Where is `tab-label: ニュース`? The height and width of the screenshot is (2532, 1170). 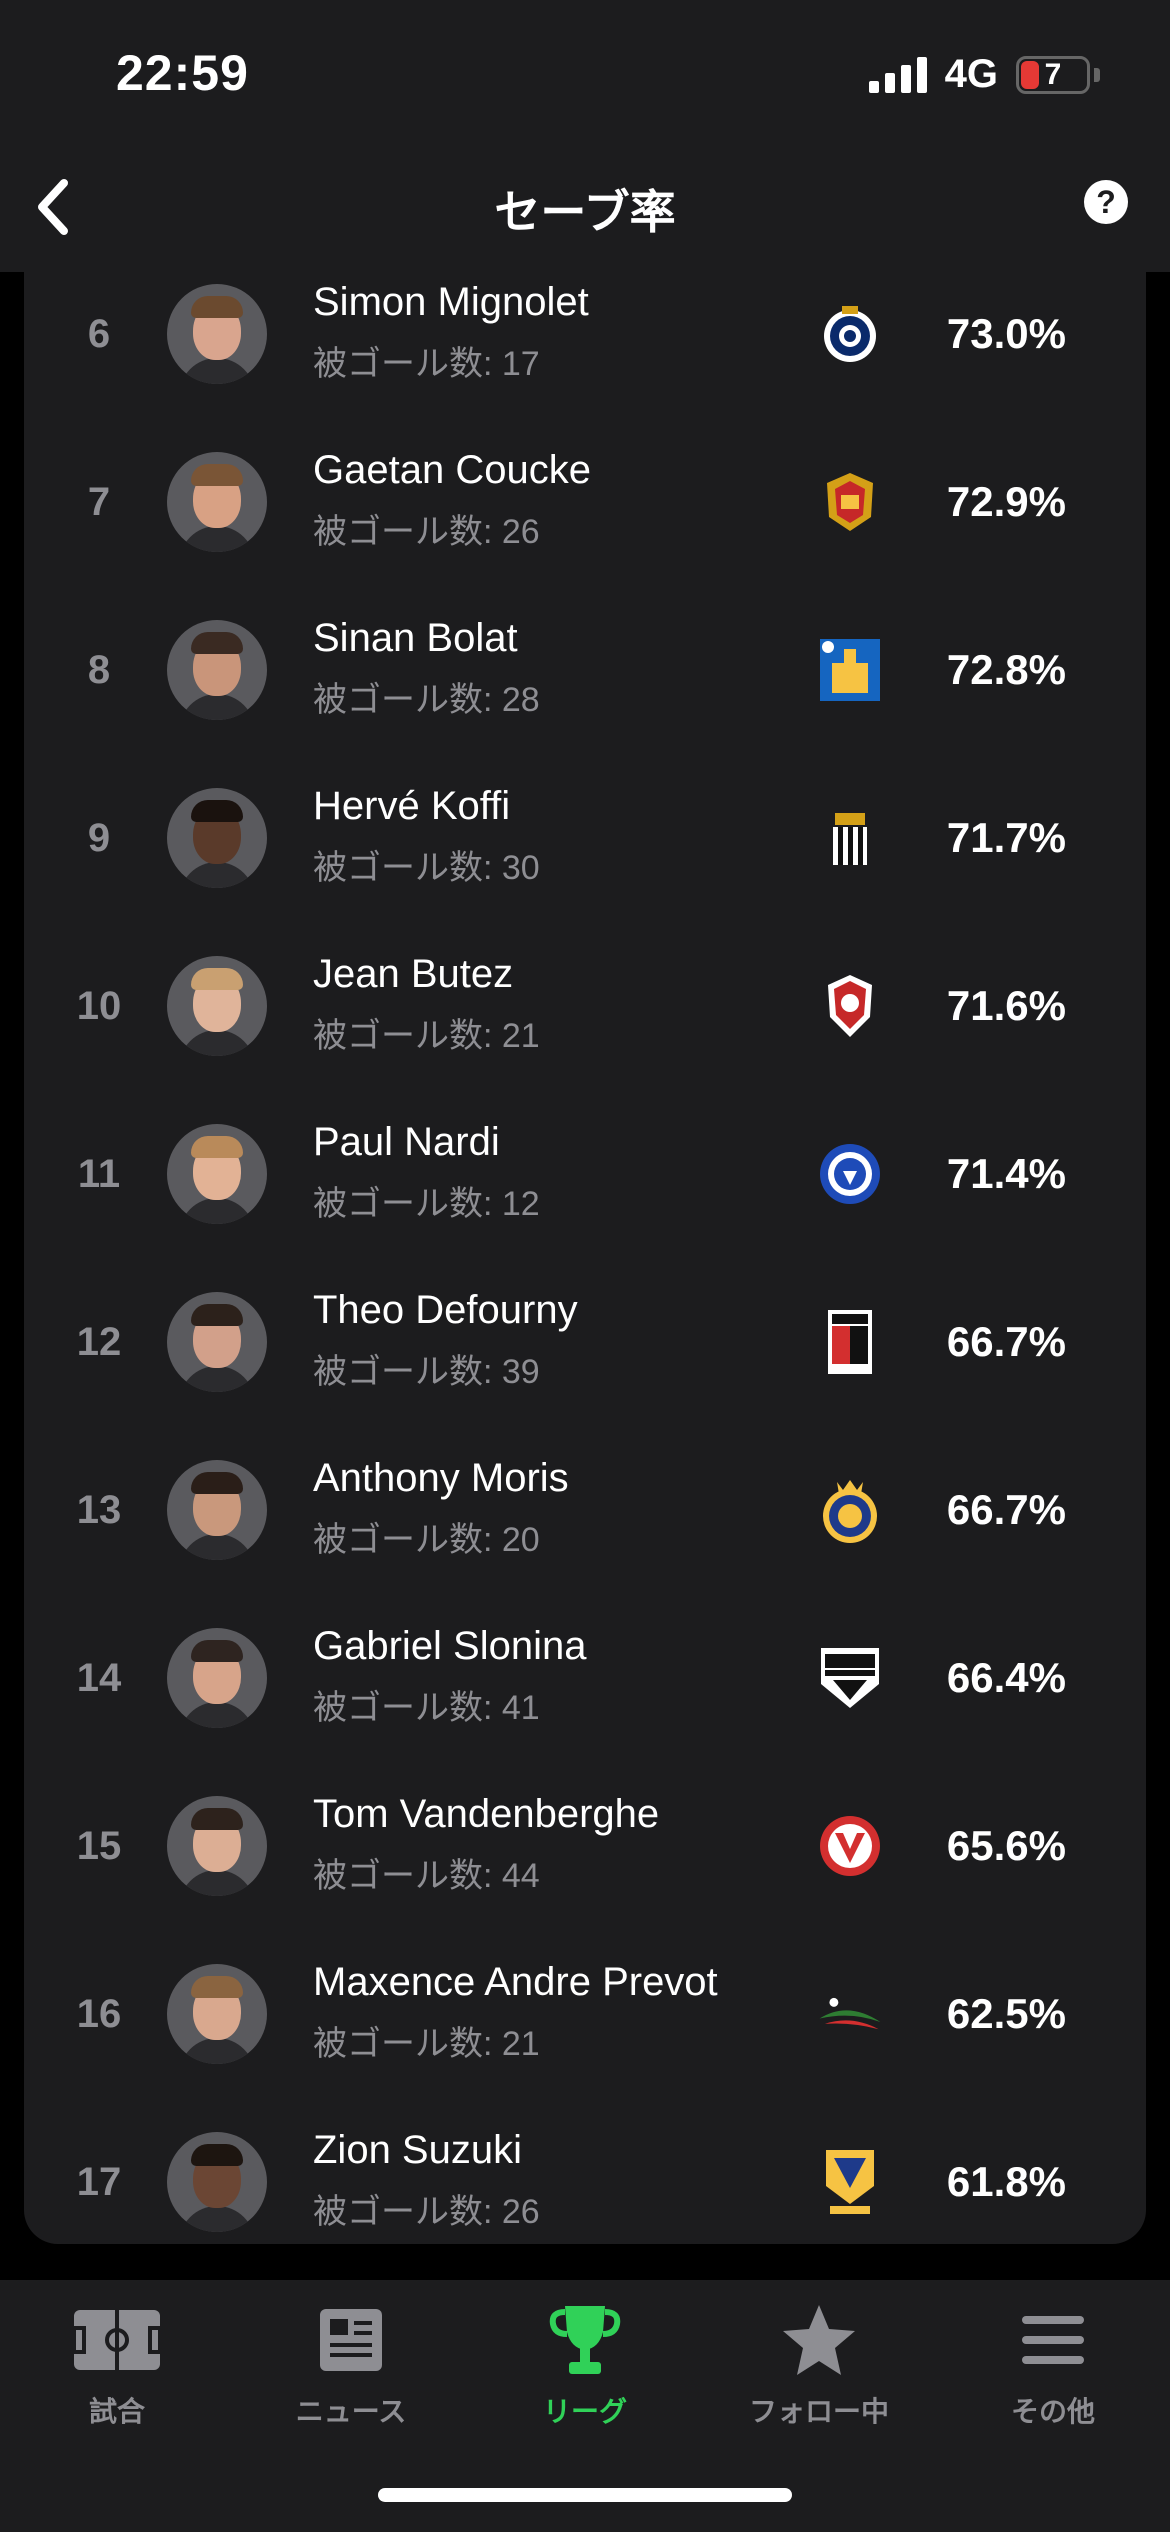
tab-label: ニュース is located at coordinates (351, 2411).